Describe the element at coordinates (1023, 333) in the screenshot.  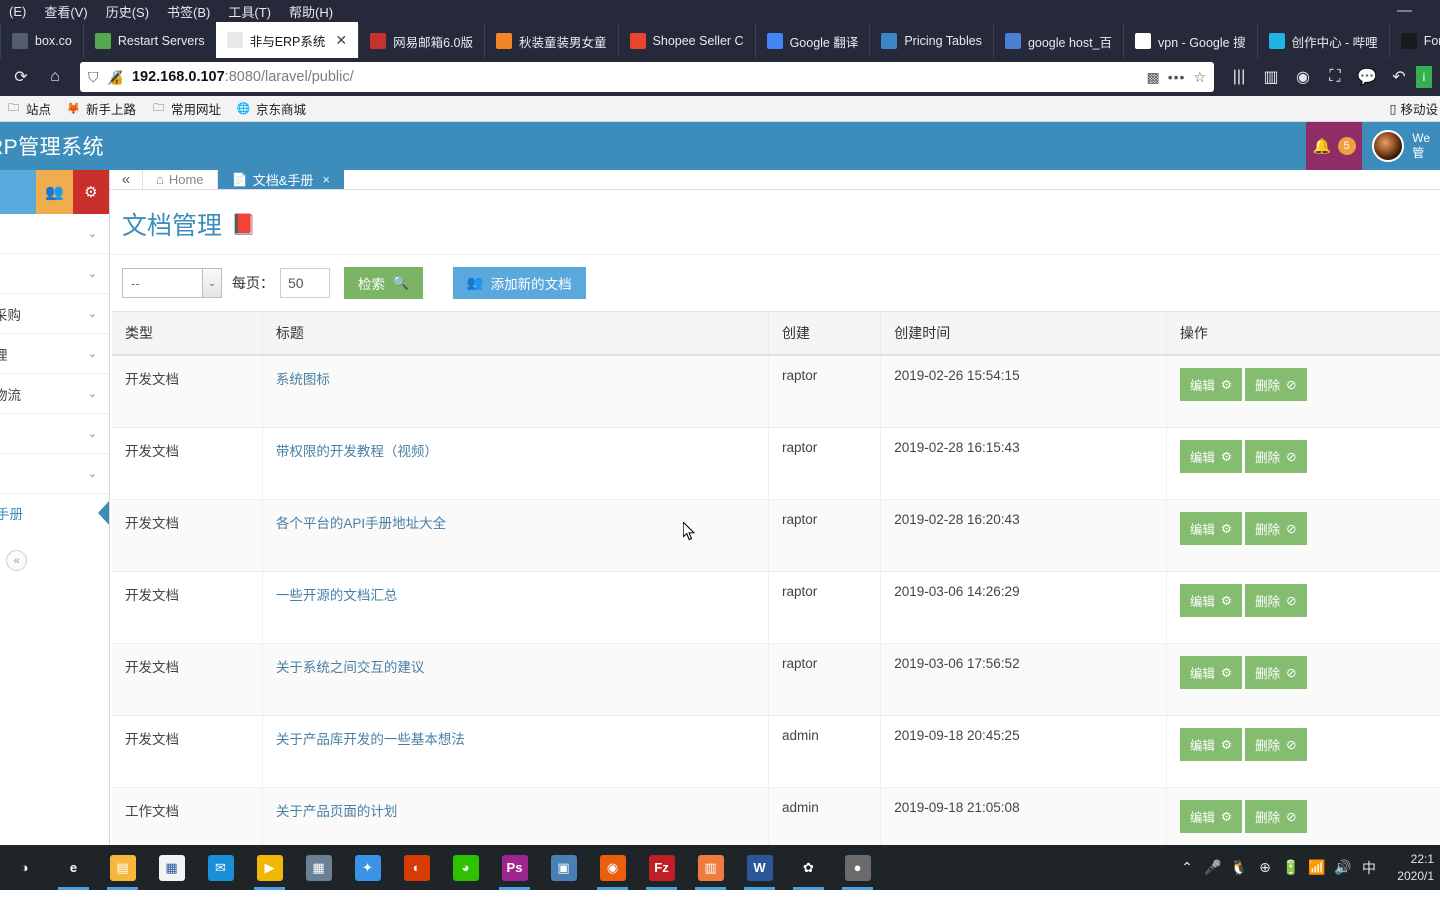
I see `column-header-created: 创建时间` at that location.